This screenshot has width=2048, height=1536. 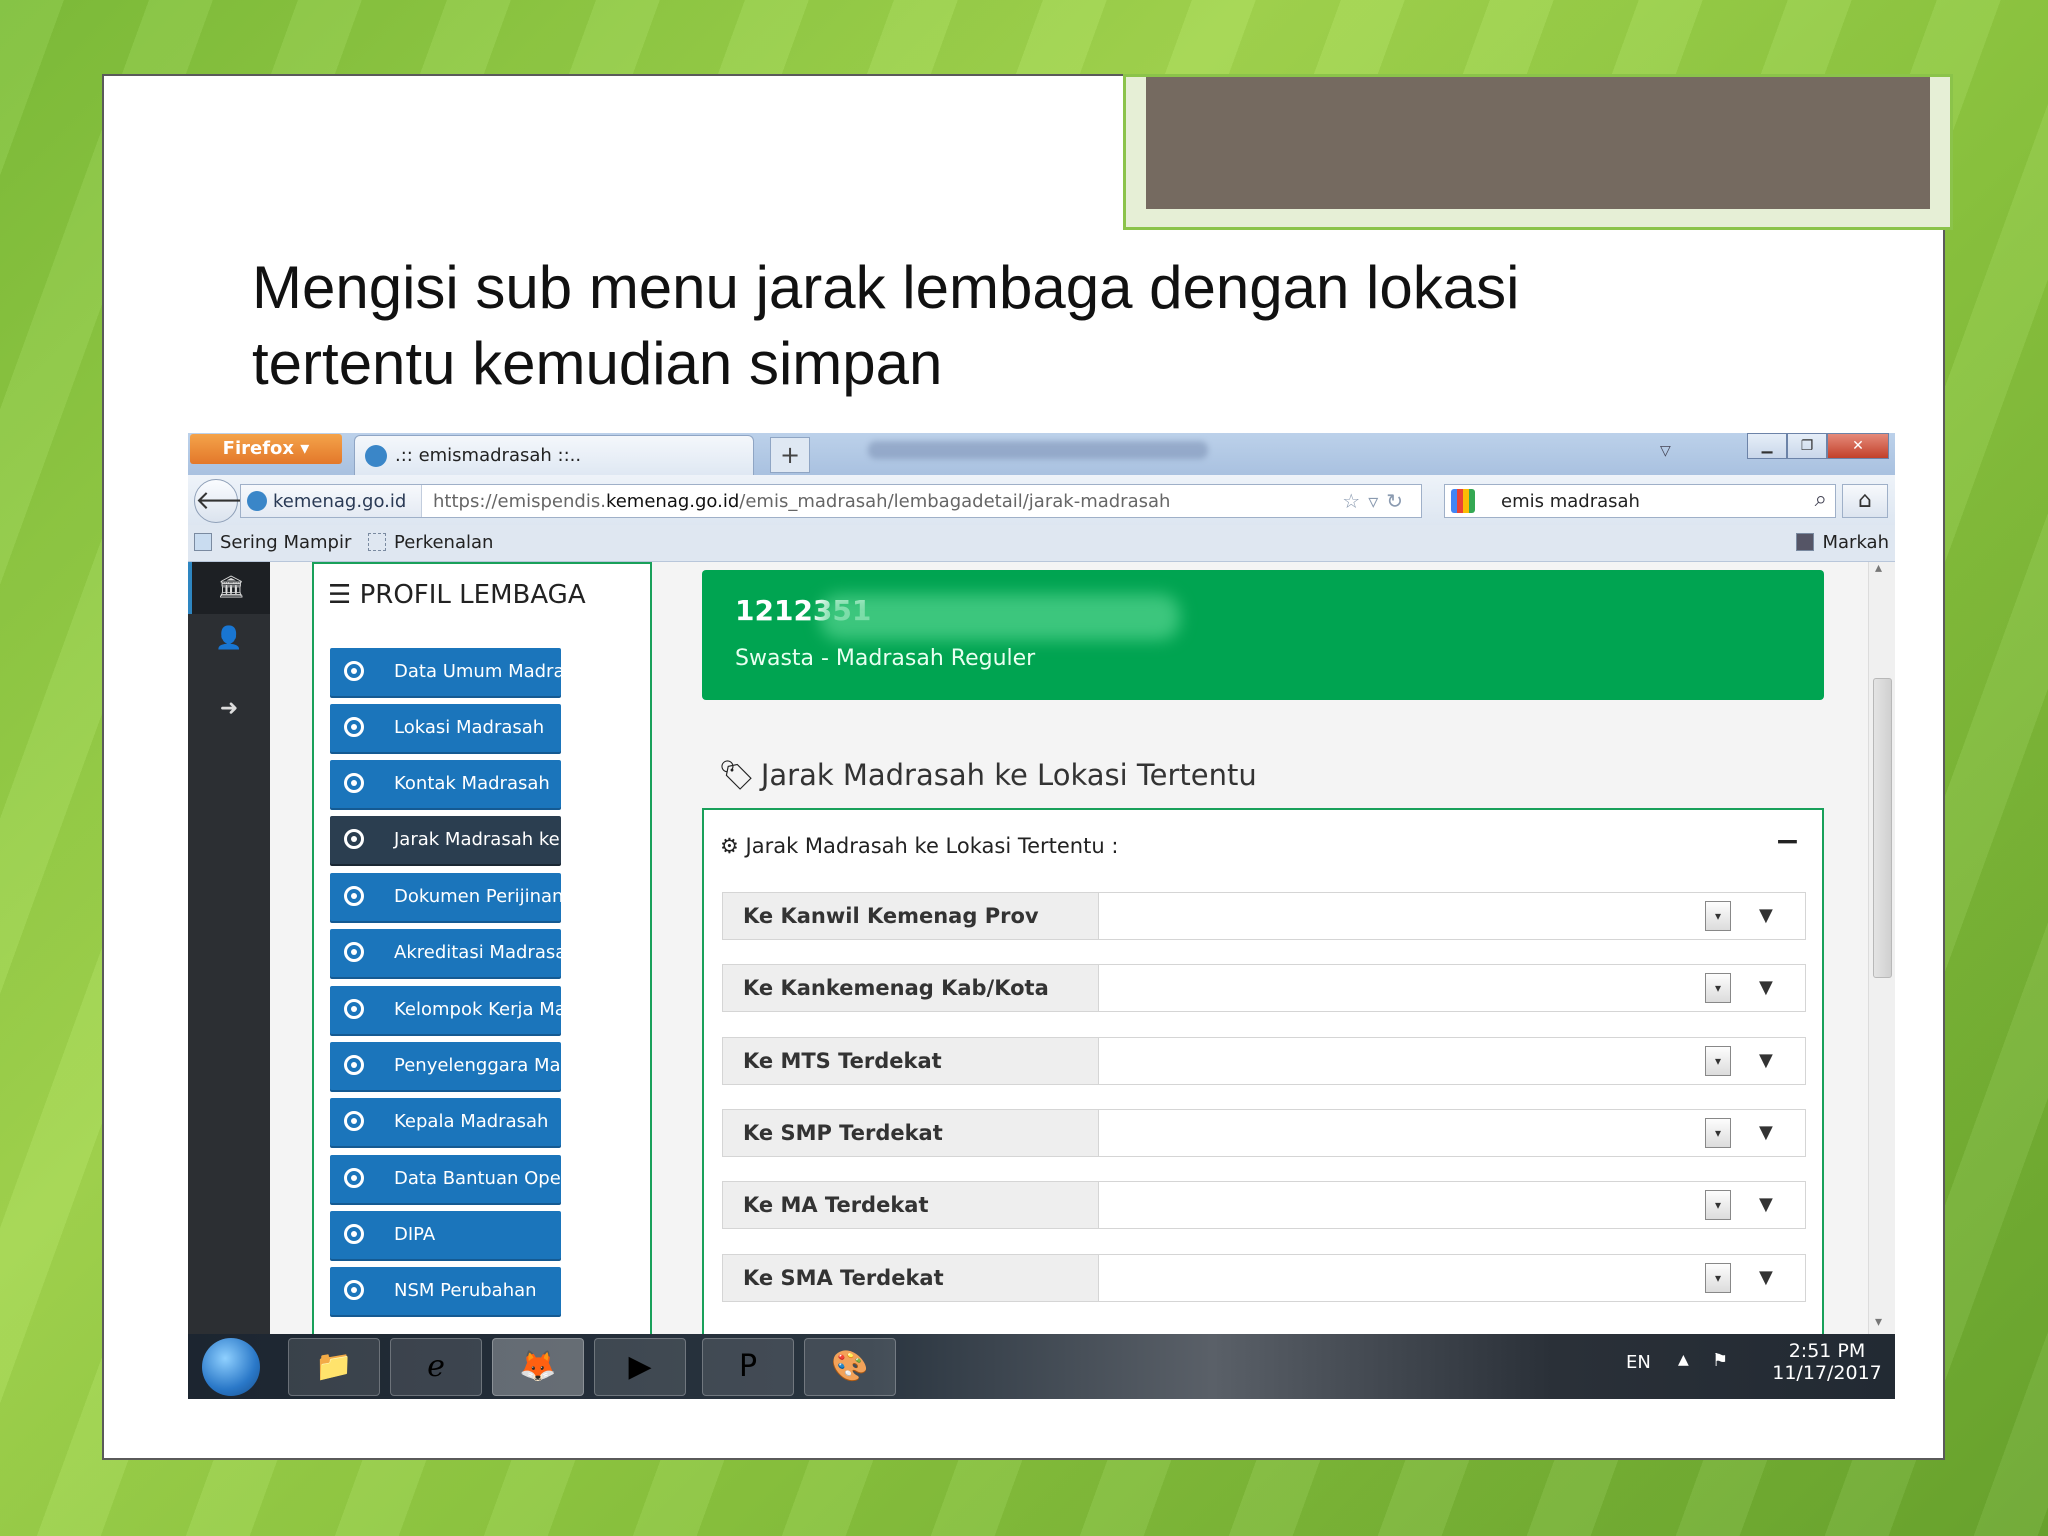 What do you see at coordinates (911, 988) in the screenshot?
I see `field-label: Ke Kankemenag Kab/Kota` at bounding box center [911, 988].